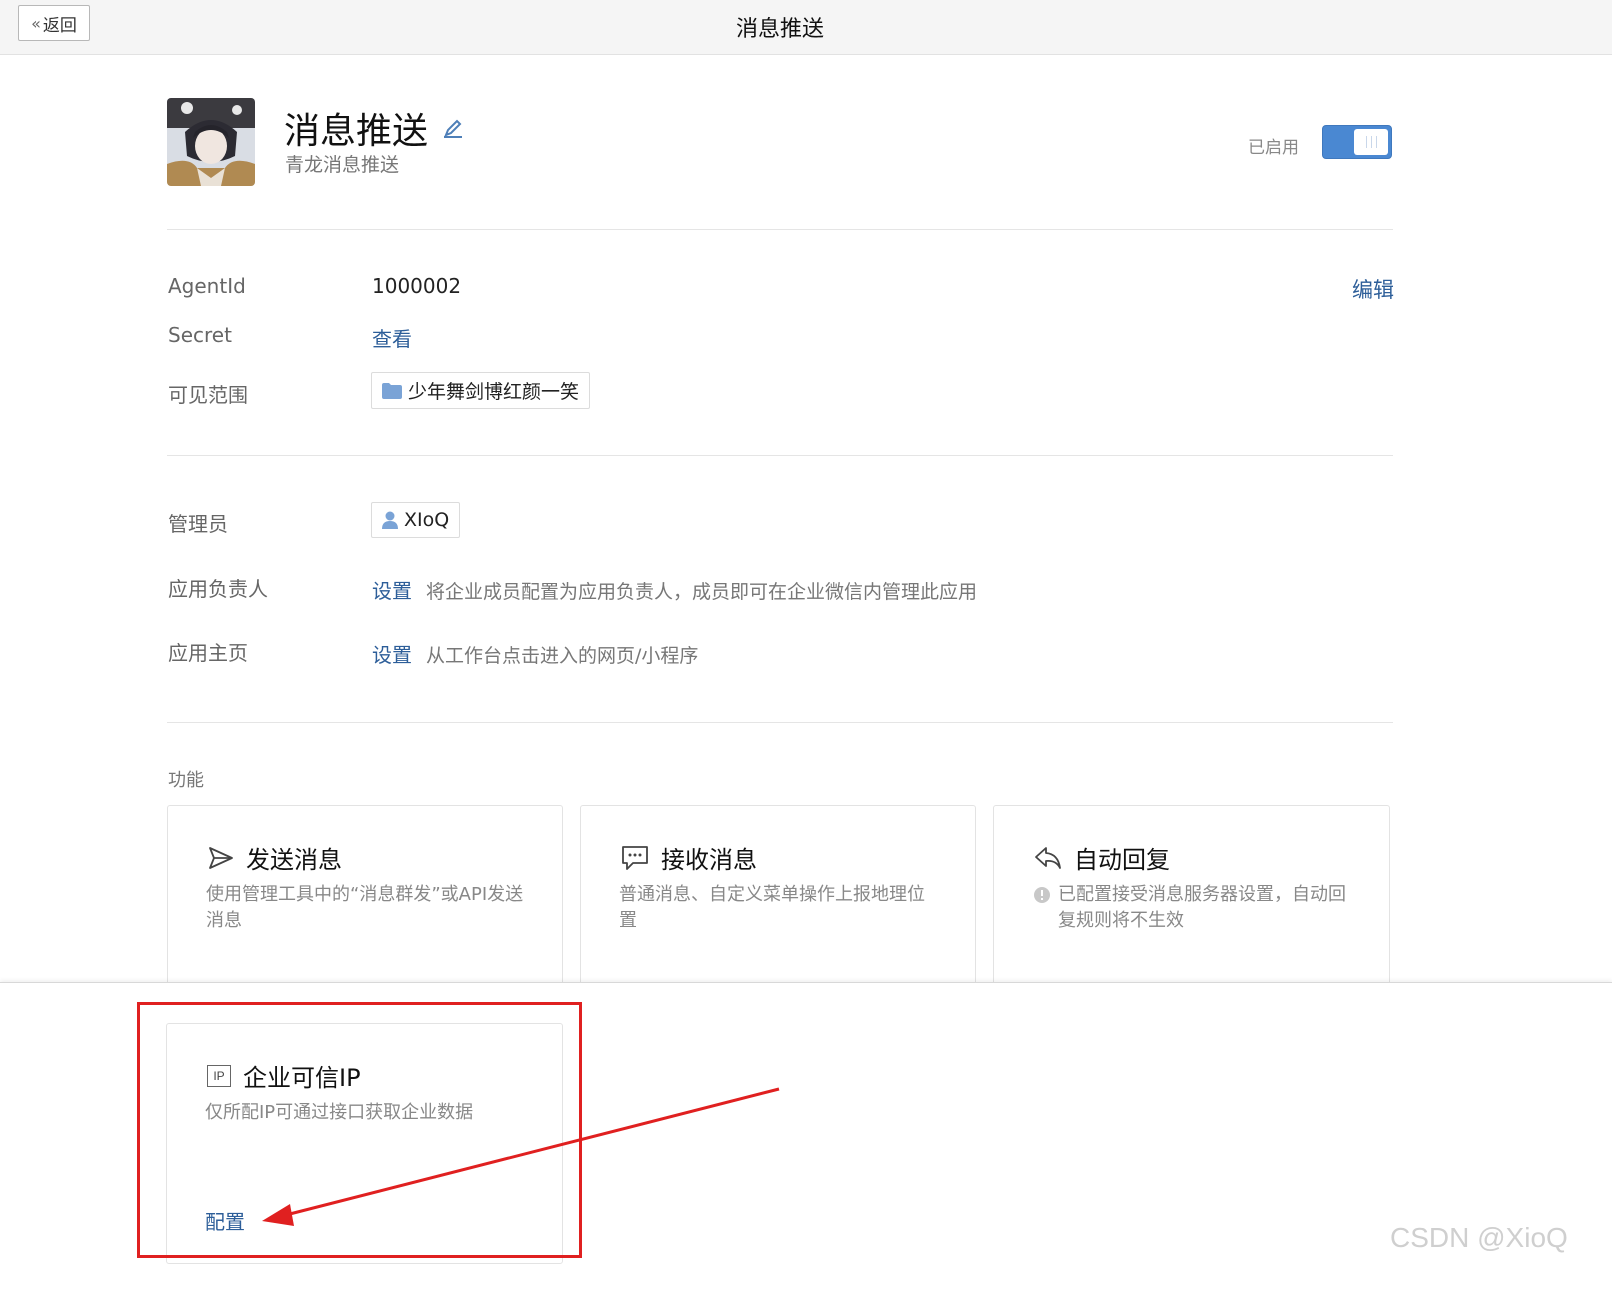 This screenshot has width=1612, height=1305. What do you see at coordinates (1479, 1237) in the screenshot?
I see `watermark: CSDN @XioQ` at bounding box center [1479, 1237].